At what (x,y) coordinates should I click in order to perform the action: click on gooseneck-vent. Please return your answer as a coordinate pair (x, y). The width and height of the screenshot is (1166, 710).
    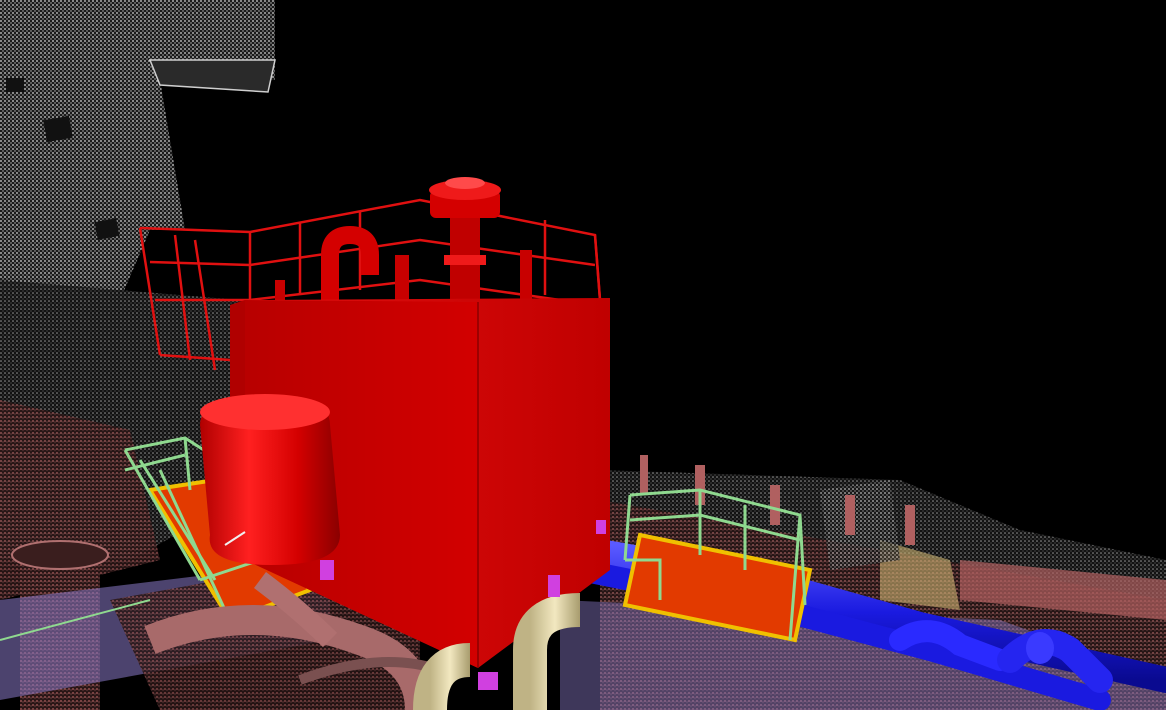
    Looking at the image, I should click on (350, 262).